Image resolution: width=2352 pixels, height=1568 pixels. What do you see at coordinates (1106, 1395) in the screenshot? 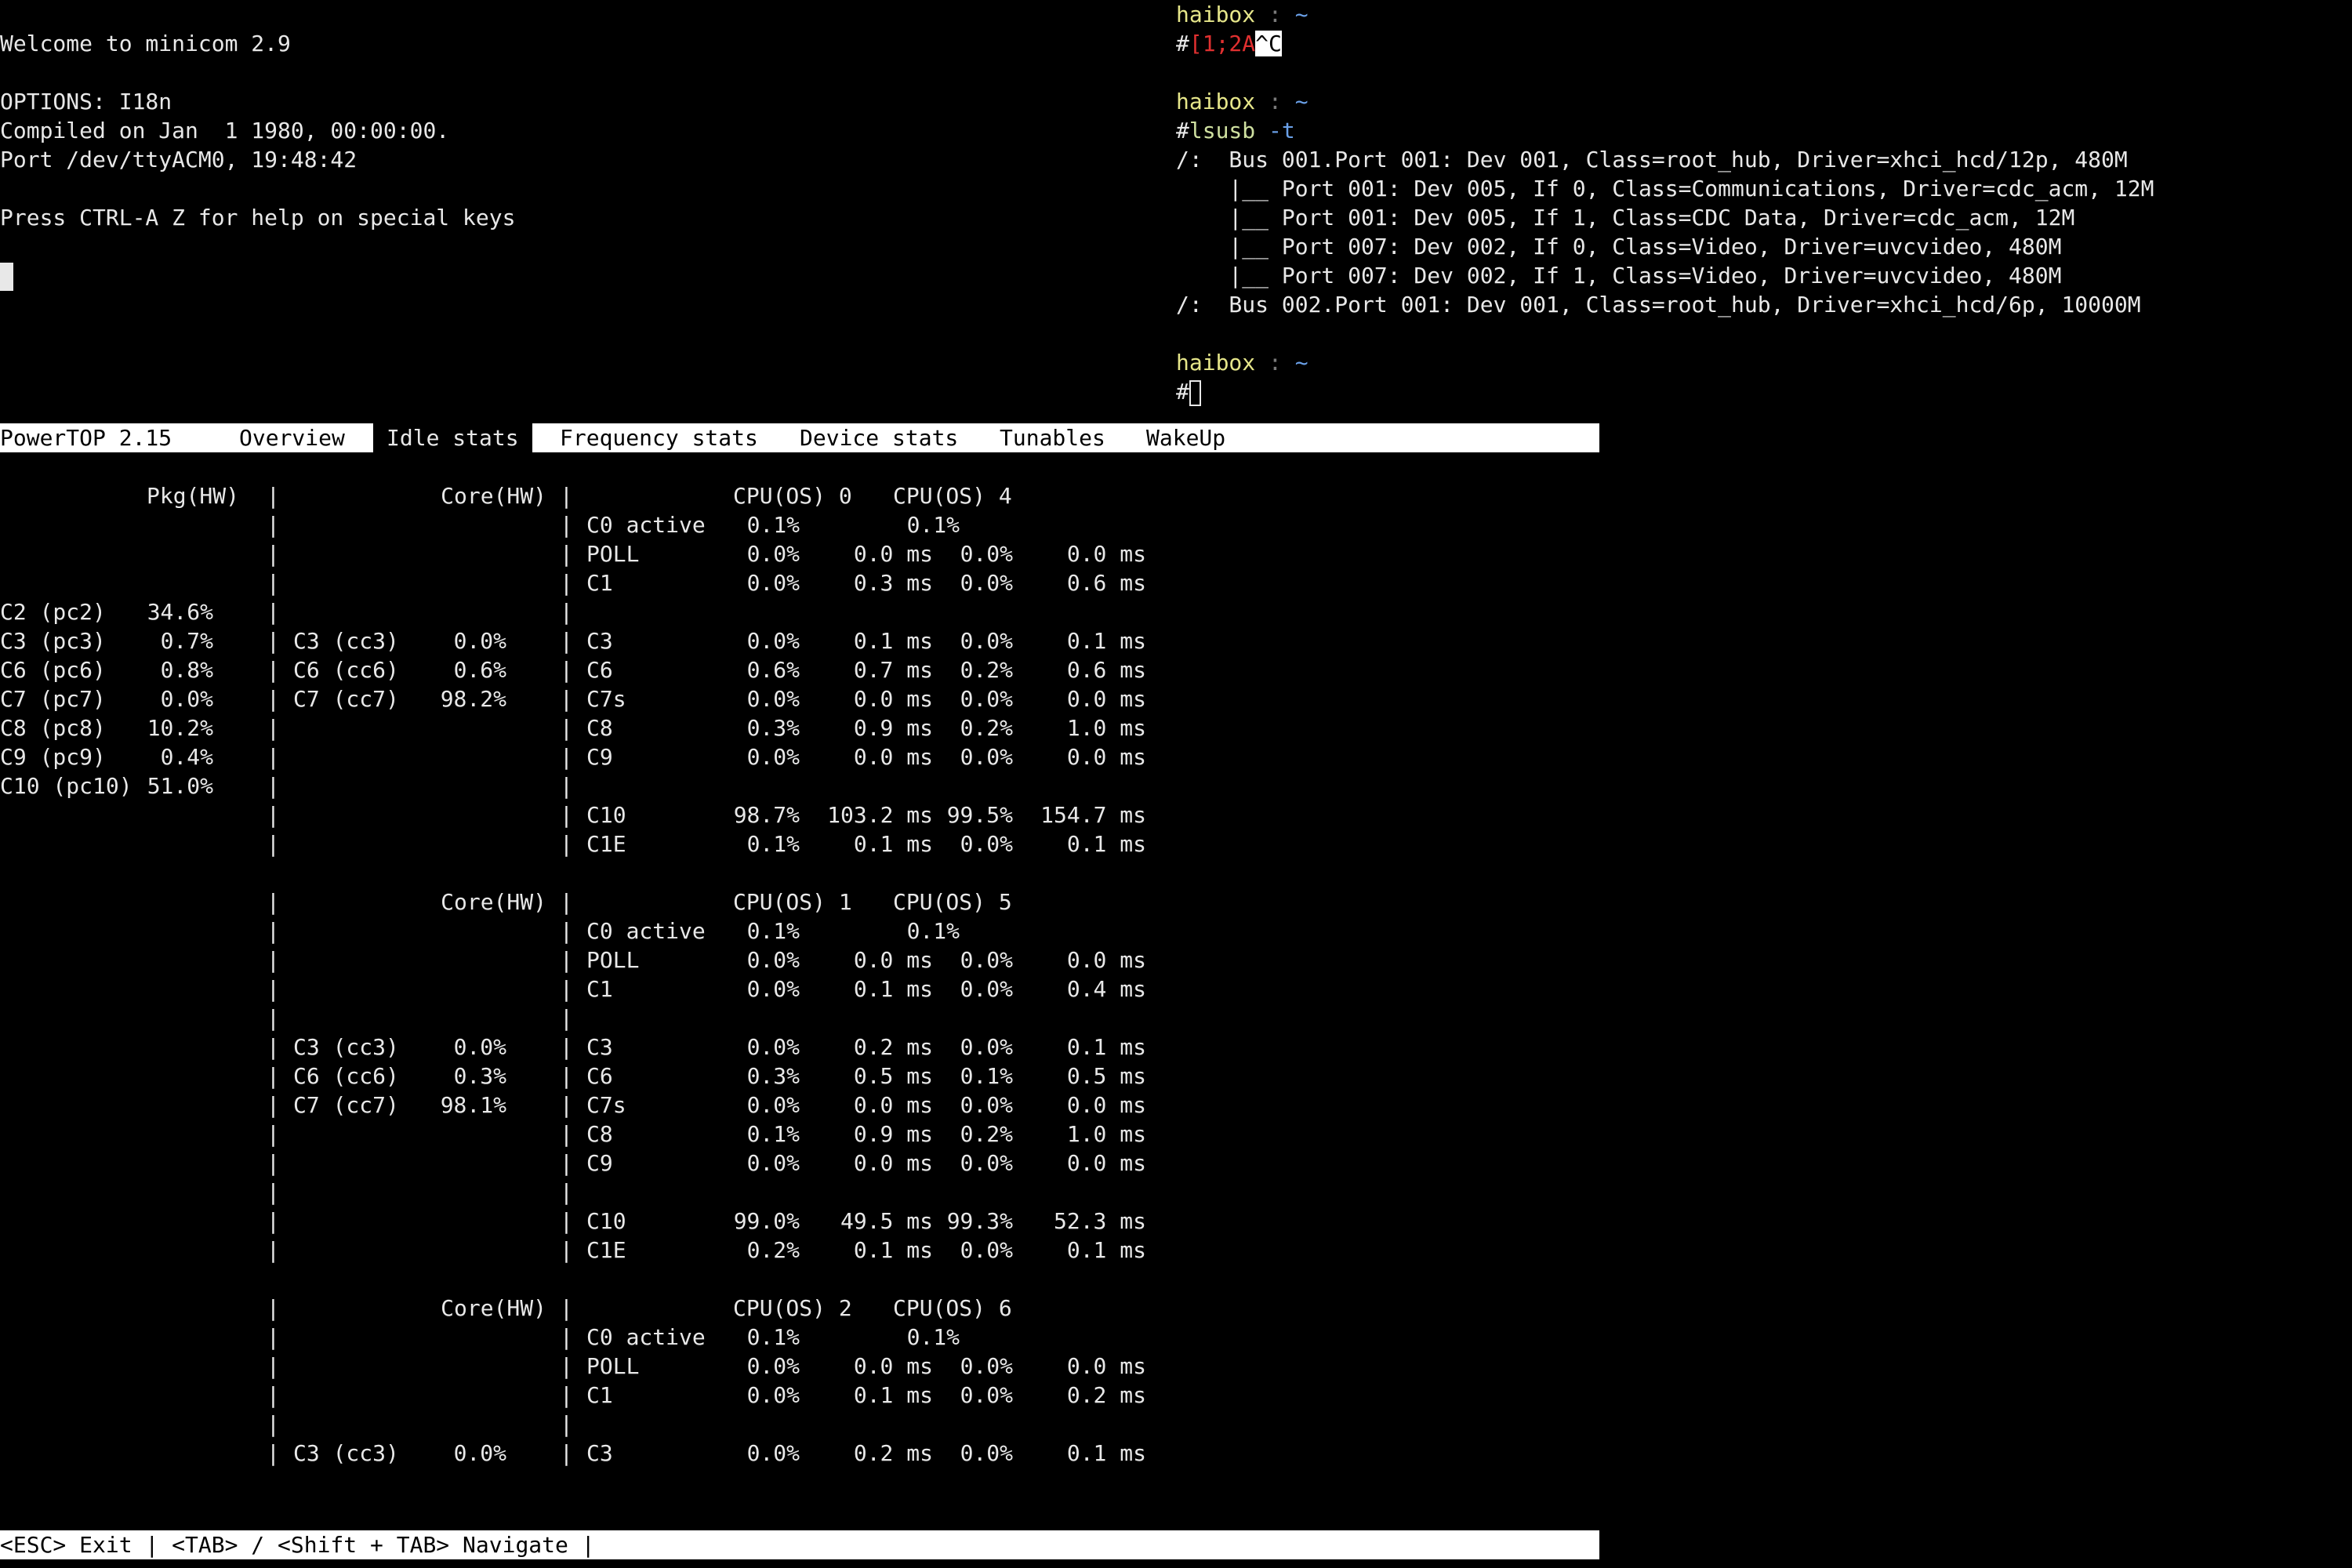
I see `cstate-time: 0.2 ms` at bounding box center [1106, 1395].